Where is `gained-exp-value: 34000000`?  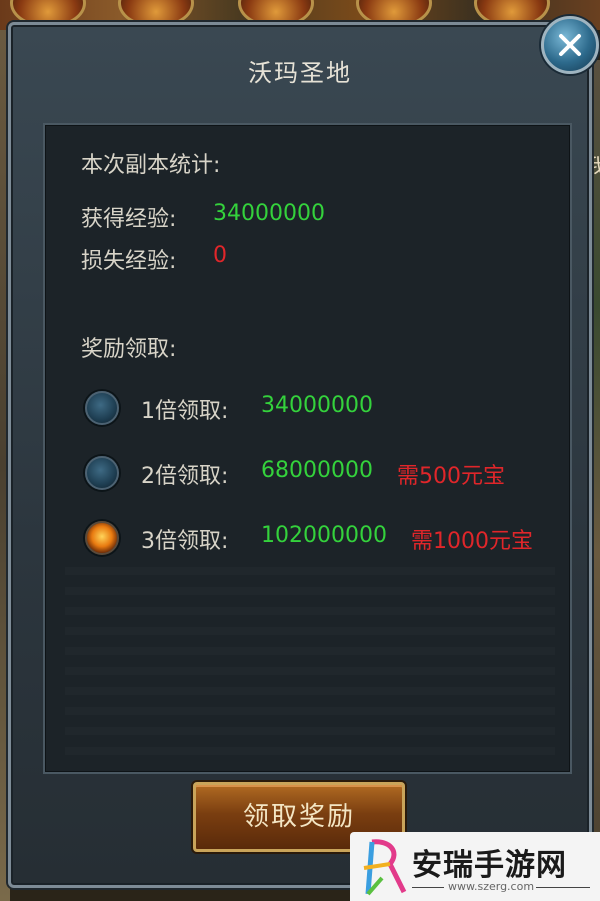 gained-exp-value: 34000000 is located at coordinates (269, 213).